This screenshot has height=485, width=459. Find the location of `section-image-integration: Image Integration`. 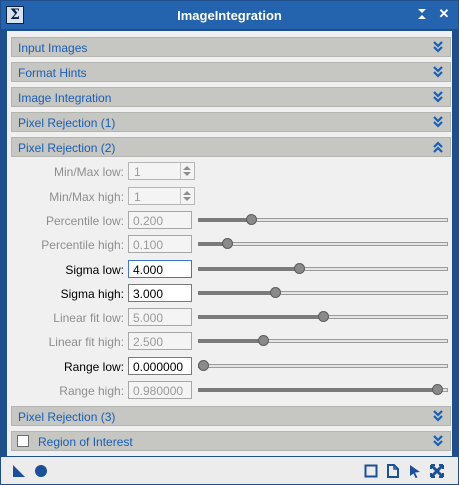

section-image-integration: Image Integration is located at coordinates (231, 97).